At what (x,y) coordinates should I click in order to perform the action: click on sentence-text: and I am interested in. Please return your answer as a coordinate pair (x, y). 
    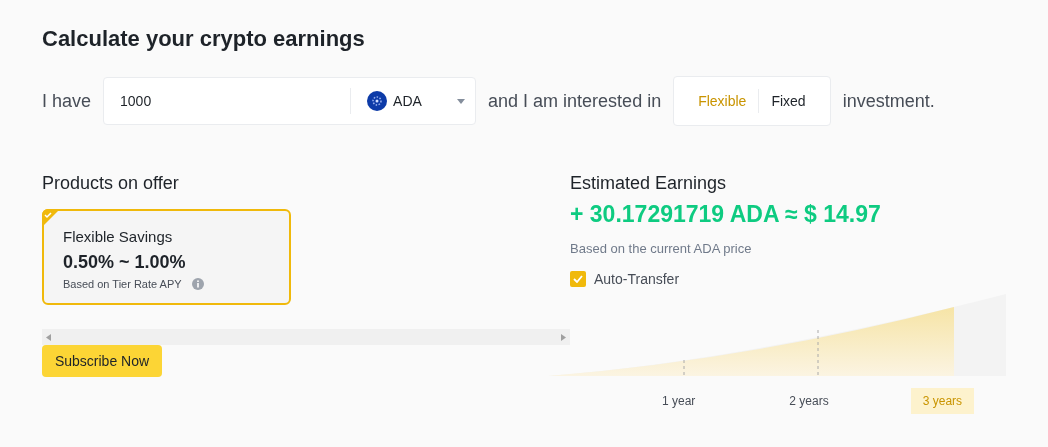
    Looking at the image, I should click on (575, 101).